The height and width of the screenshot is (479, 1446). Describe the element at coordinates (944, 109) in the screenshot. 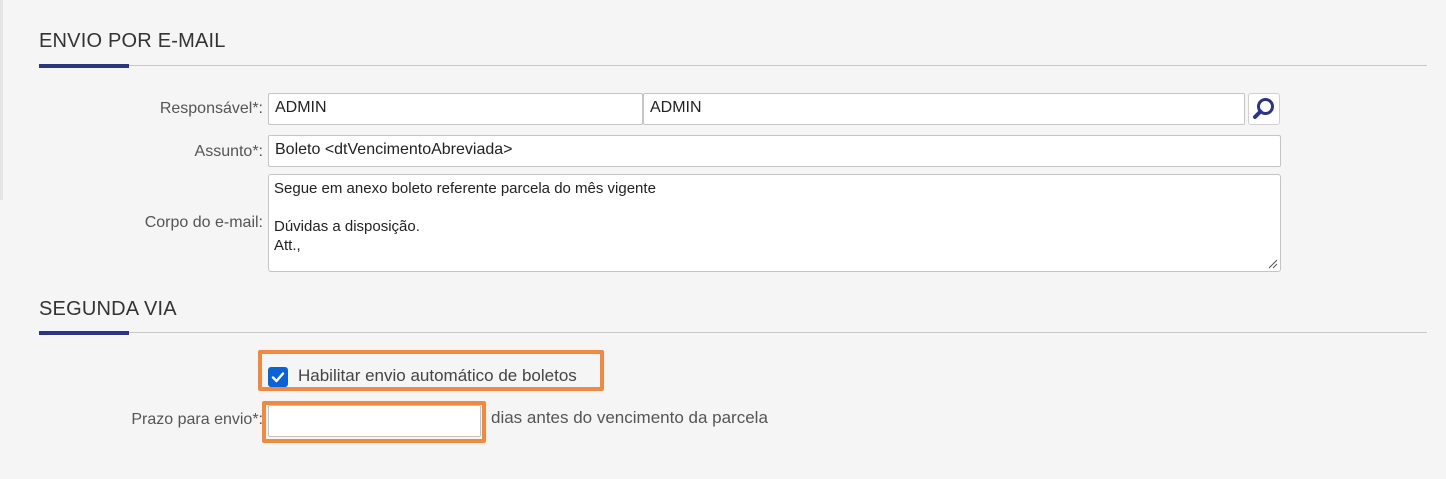

I see `responsavel-name-input: ADMIN` at that location.